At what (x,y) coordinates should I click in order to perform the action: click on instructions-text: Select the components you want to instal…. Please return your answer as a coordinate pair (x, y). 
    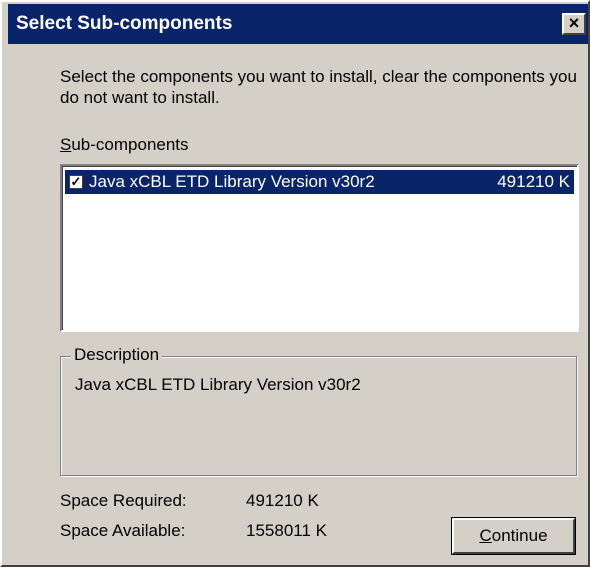
    Looking at the image, I should click on (318, 87).